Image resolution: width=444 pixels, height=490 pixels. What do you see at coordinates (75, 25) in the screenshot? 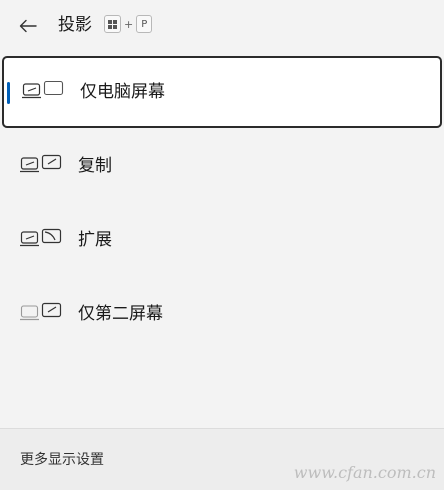
I see `page-title: 投影` at bounding box center [75, 25].